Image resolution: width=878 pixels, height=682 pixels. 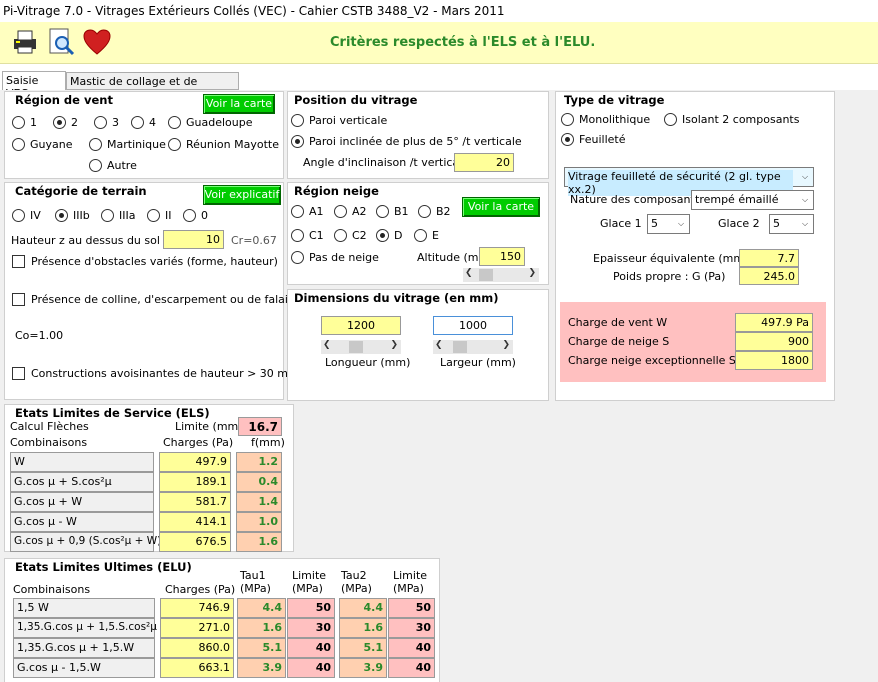 I want to click on els-row-label: G.cos μ - W, so click(x=82, y=522).